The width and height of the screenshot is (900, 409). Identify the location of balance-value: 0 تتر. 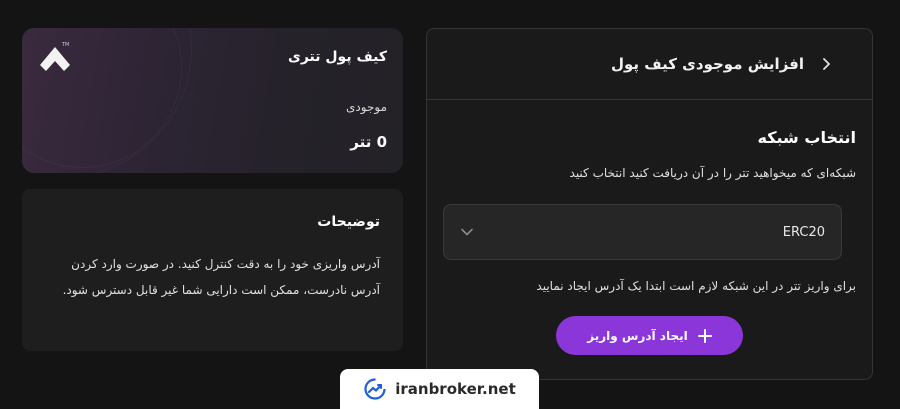
(368, 142).